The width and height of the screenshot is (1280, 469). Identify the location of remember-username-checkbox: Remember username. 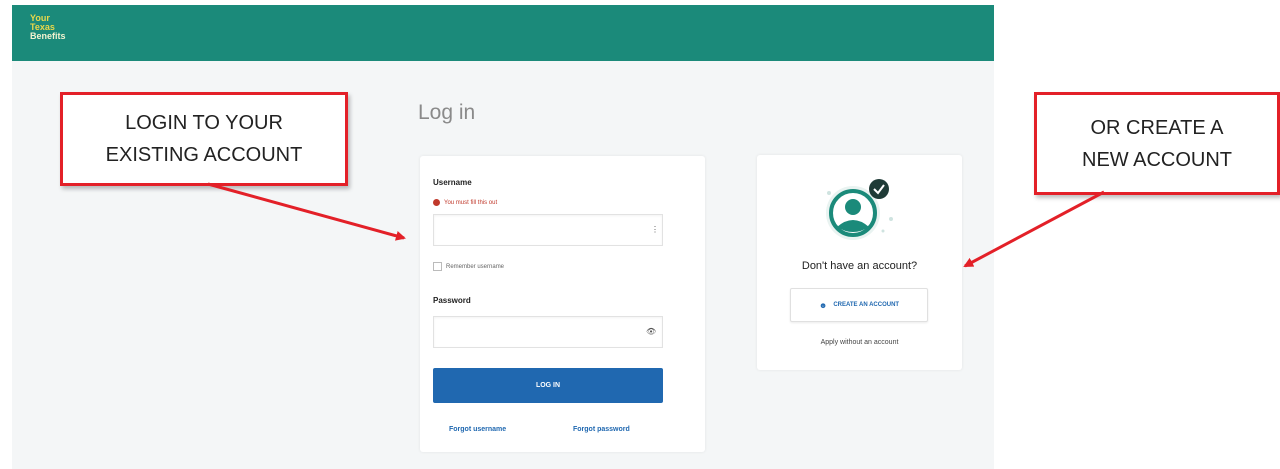
(468, 266).